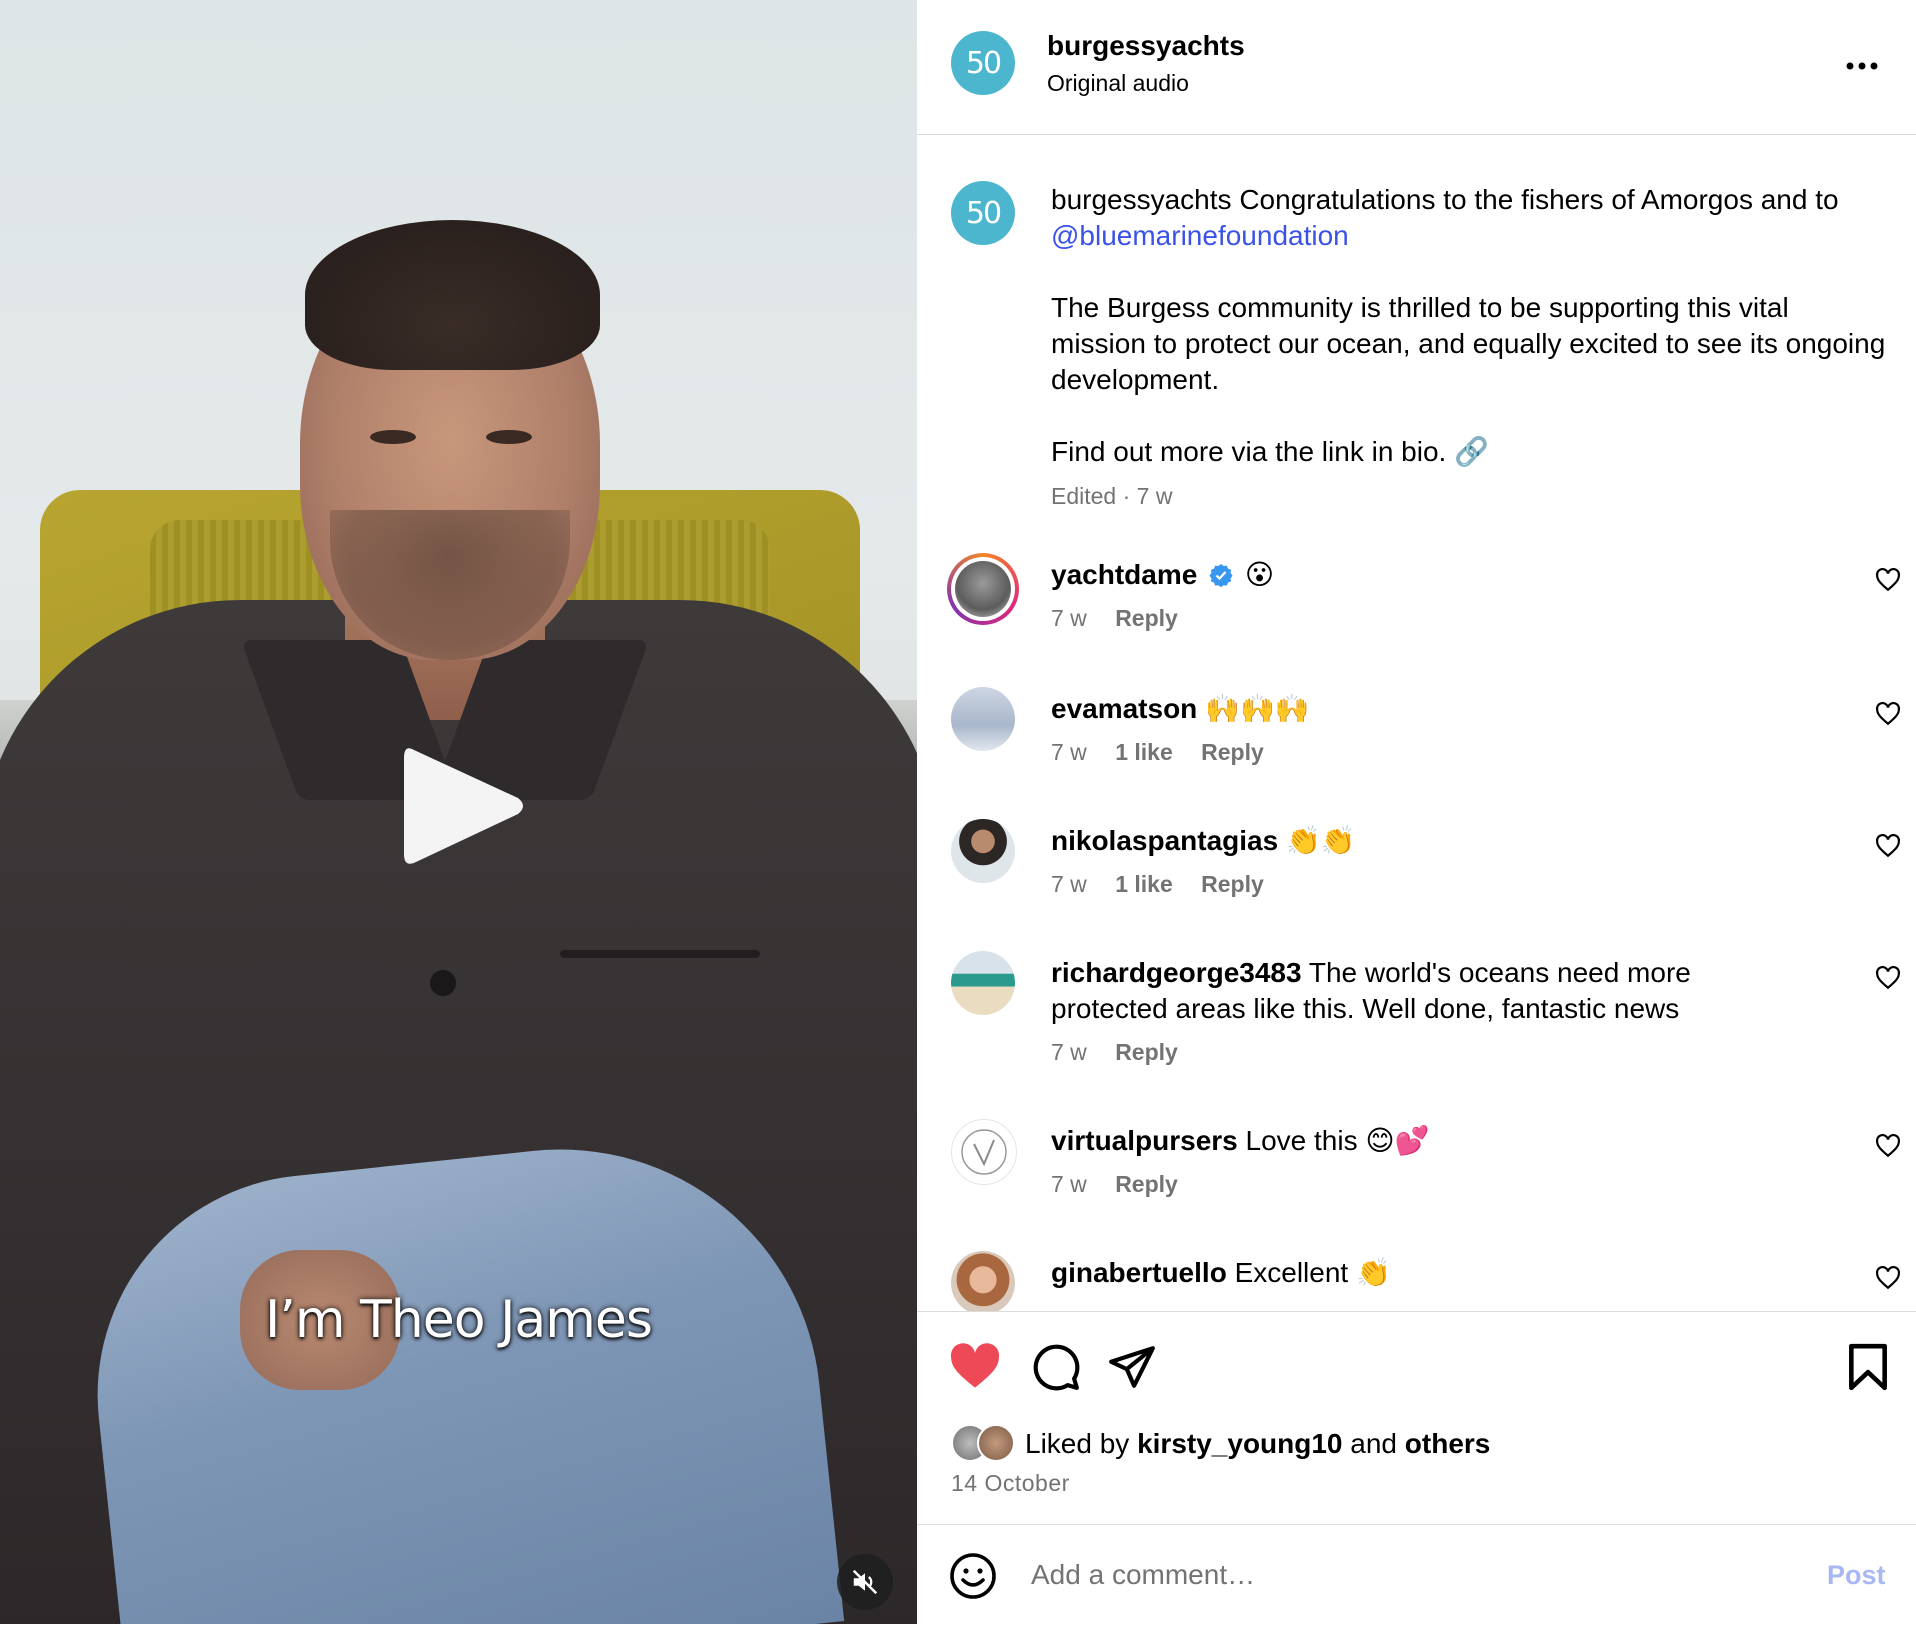 The height and width of the screenshot is (1625, 1916). I want to click on jacket-button, so click(443, 983).